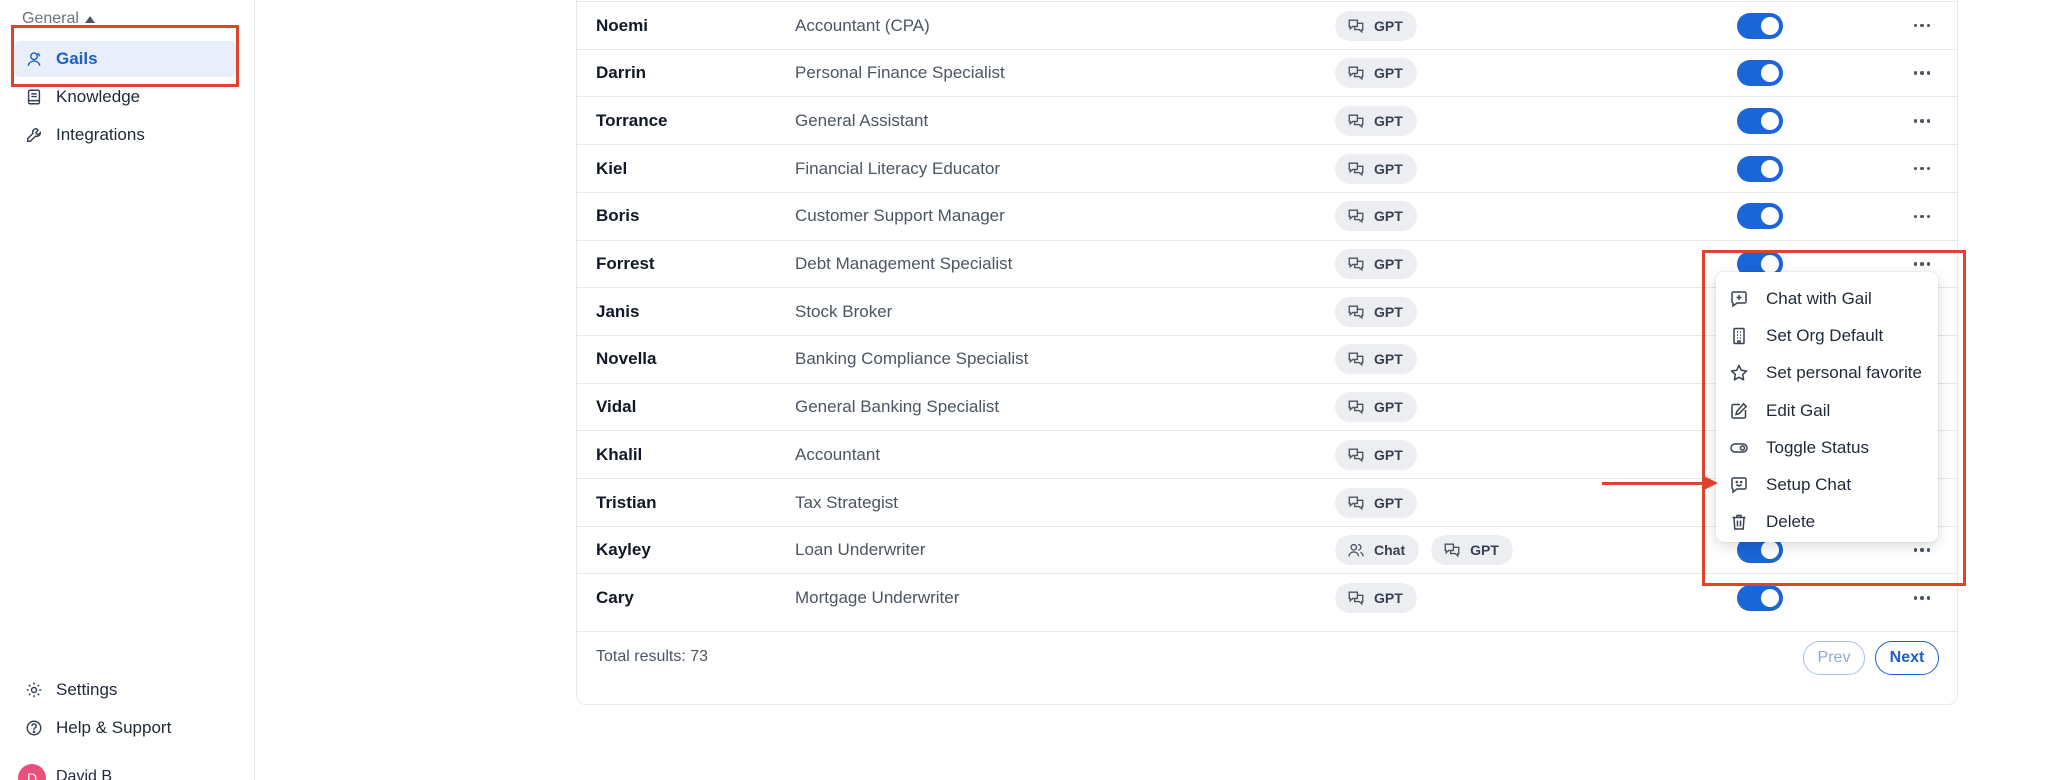  Describe the element at coordinates (621, 73) in the screenshot. I see `gail-name: Darrin` at that location.